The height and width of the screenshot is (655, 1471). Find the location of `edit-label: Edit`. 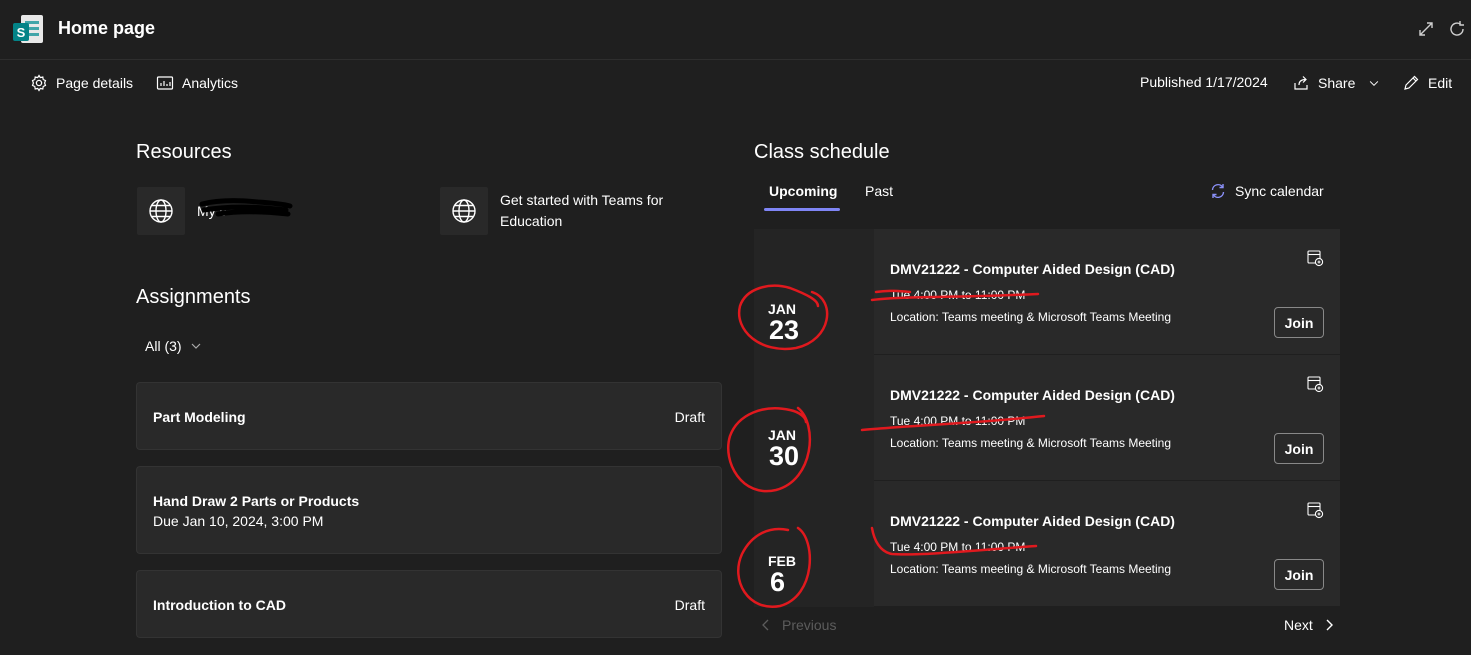

edit-label: Edit is located at coordinates (1440, 83).